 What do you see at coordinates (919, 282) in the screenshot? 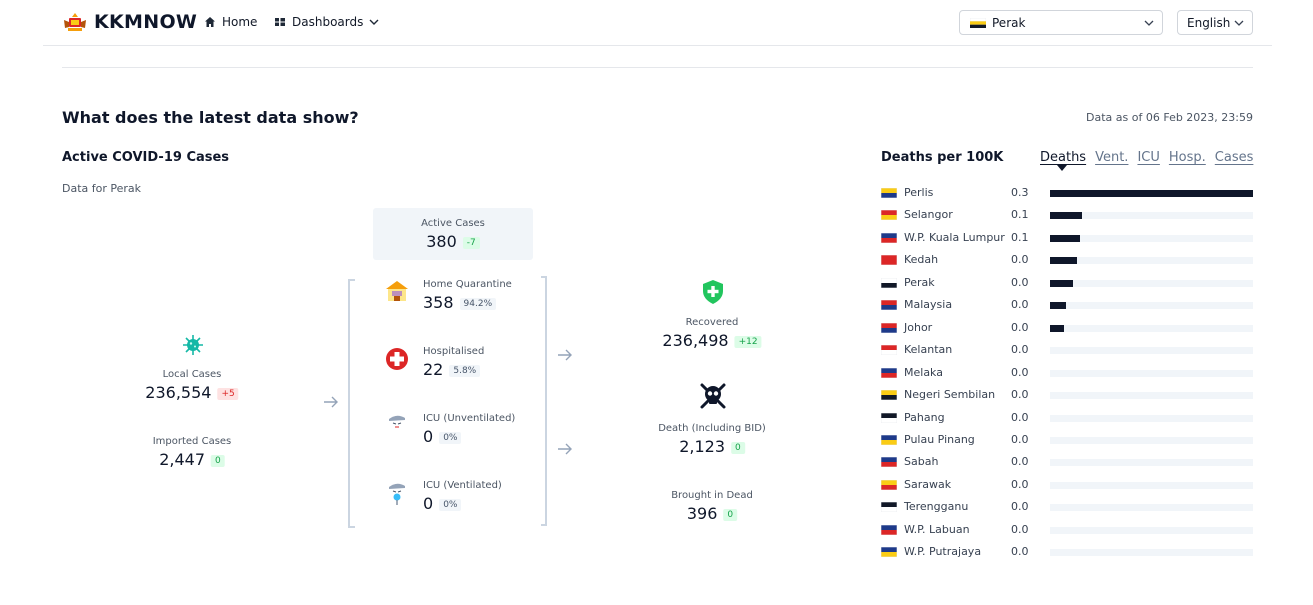
I see `state-name: Perak` at bounding box center [919, 282].